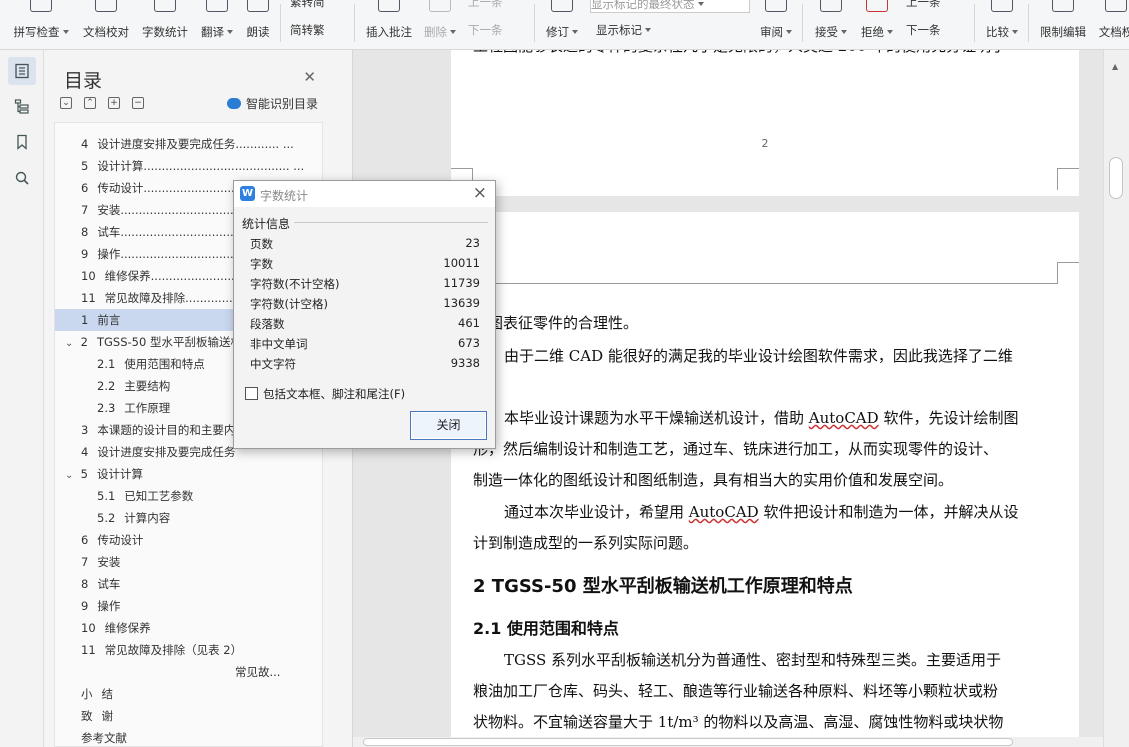  Describe the element at coordinates (1116, 398) in the screenshot. I see `vertical-scrollbar: ▲` at that location.